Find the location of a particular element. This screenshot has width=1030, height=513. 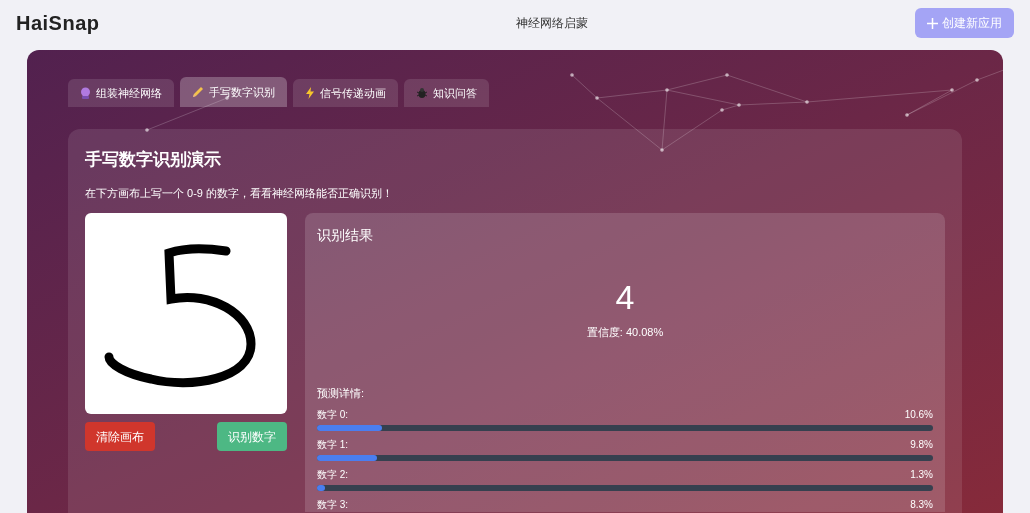

details-title: 预测详情: is located at coordinates (341, 393).